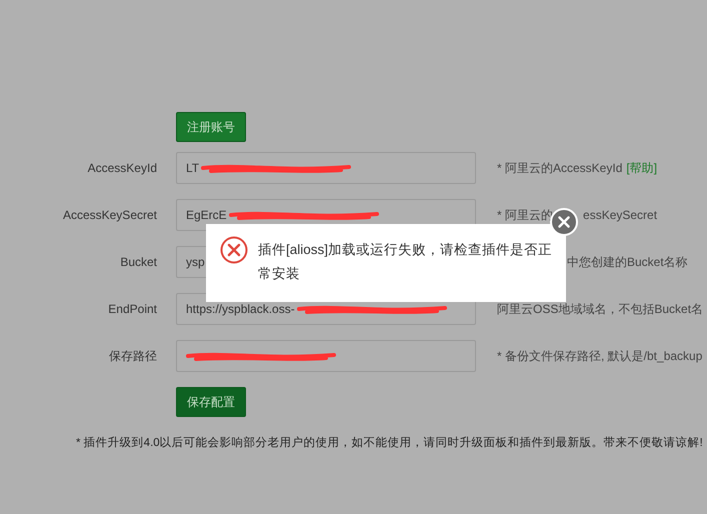  I want to click on save-button: 保存配置, so click(211, 402).